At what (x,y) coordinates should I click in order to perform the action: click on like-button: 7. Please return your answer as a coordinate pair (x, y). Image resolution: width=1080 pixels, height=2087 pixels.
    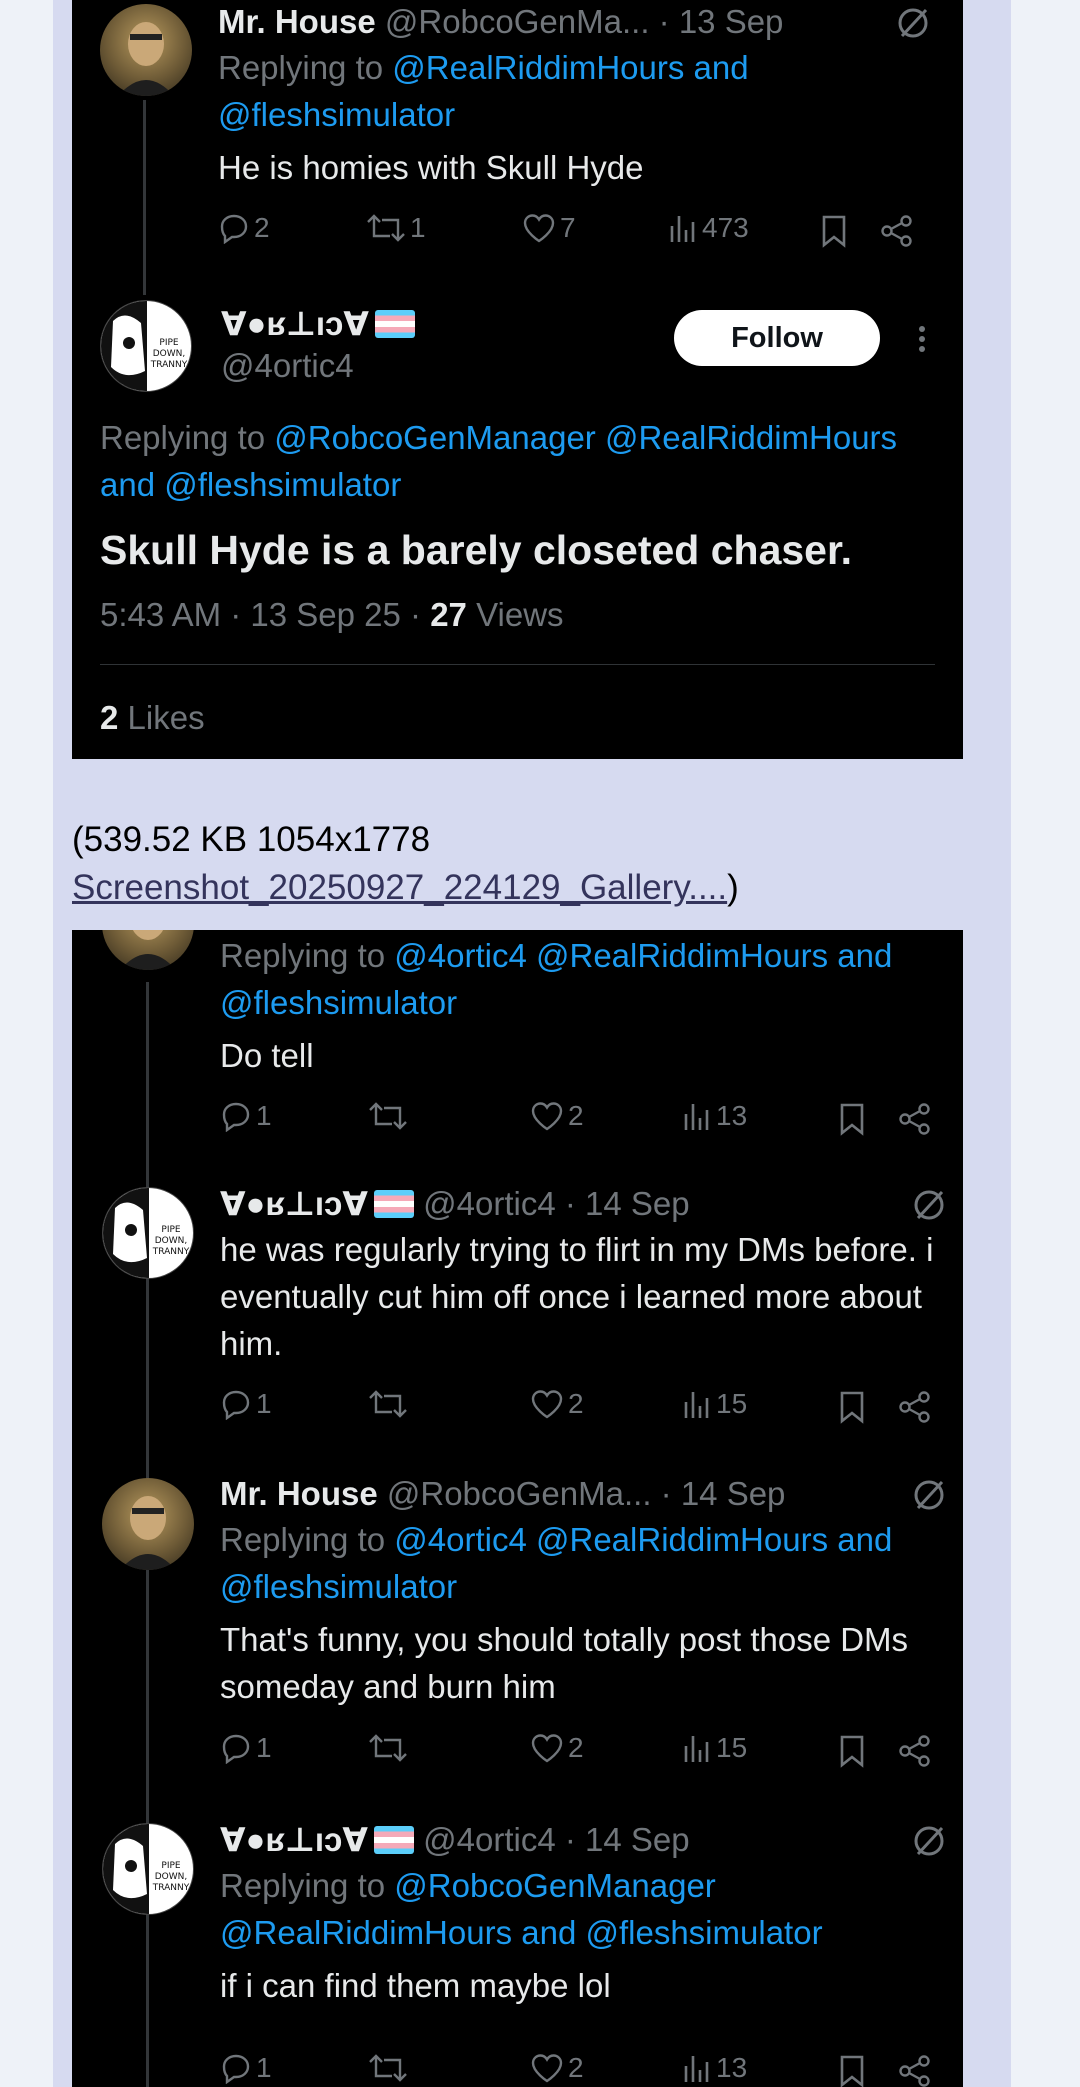
    Looking at the image, I should click on (549, 228).